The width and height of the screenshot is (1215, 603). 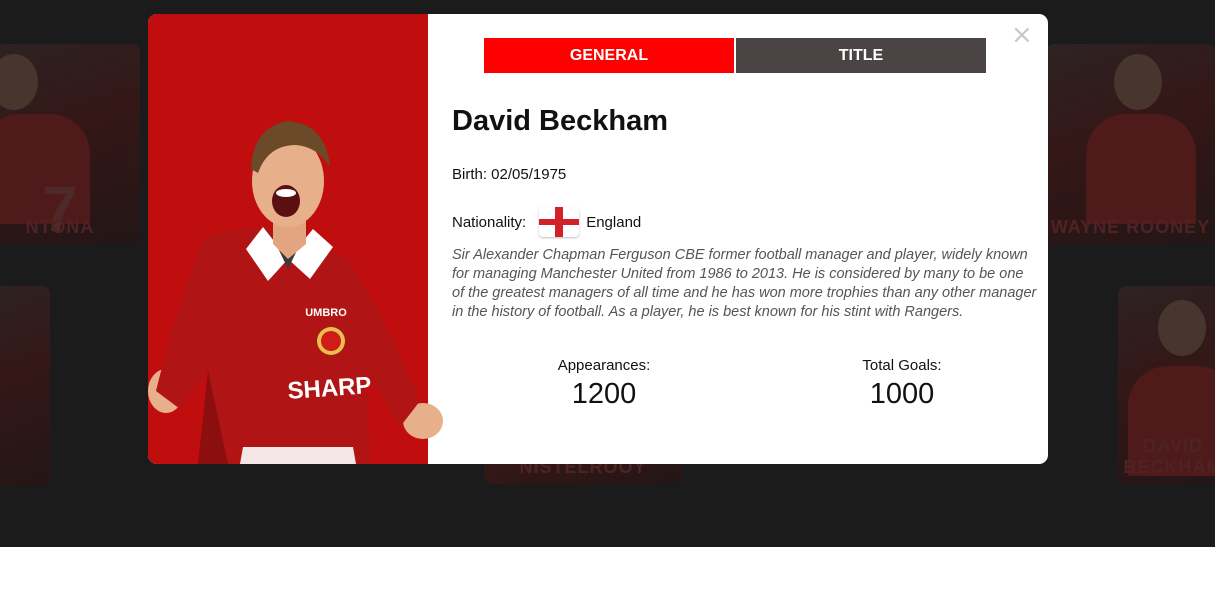 I want to click on jersey-brand-text: UMBRO, so click(x=326, y=313).